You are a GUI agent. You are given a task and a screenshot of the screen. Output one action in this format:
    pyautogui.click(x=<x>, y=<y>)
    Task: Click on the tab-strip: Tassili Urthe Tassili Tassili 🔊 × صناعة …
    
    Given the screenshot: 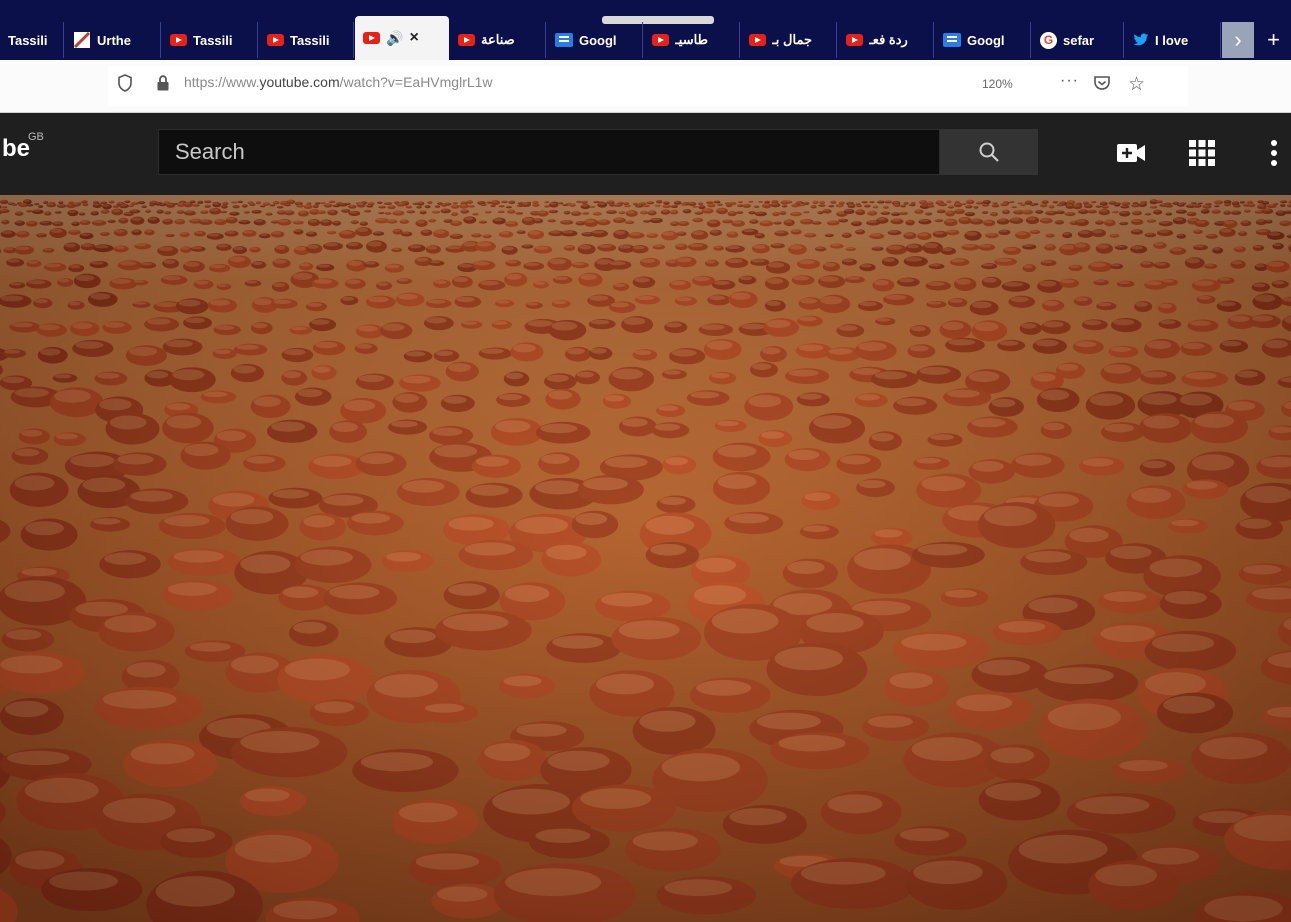 What is the action you would take?
    pyautogui.click(x=645, y=30)
    